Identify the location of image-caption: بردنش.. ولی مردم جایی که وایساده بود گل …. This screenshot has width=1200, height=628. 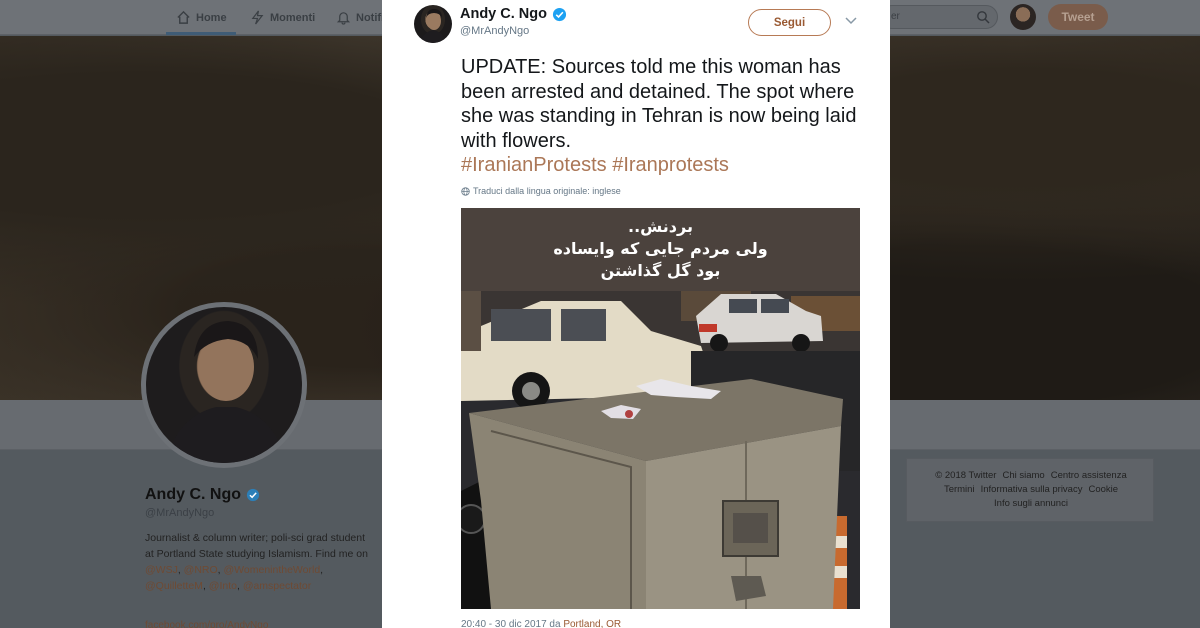
(660, 249).